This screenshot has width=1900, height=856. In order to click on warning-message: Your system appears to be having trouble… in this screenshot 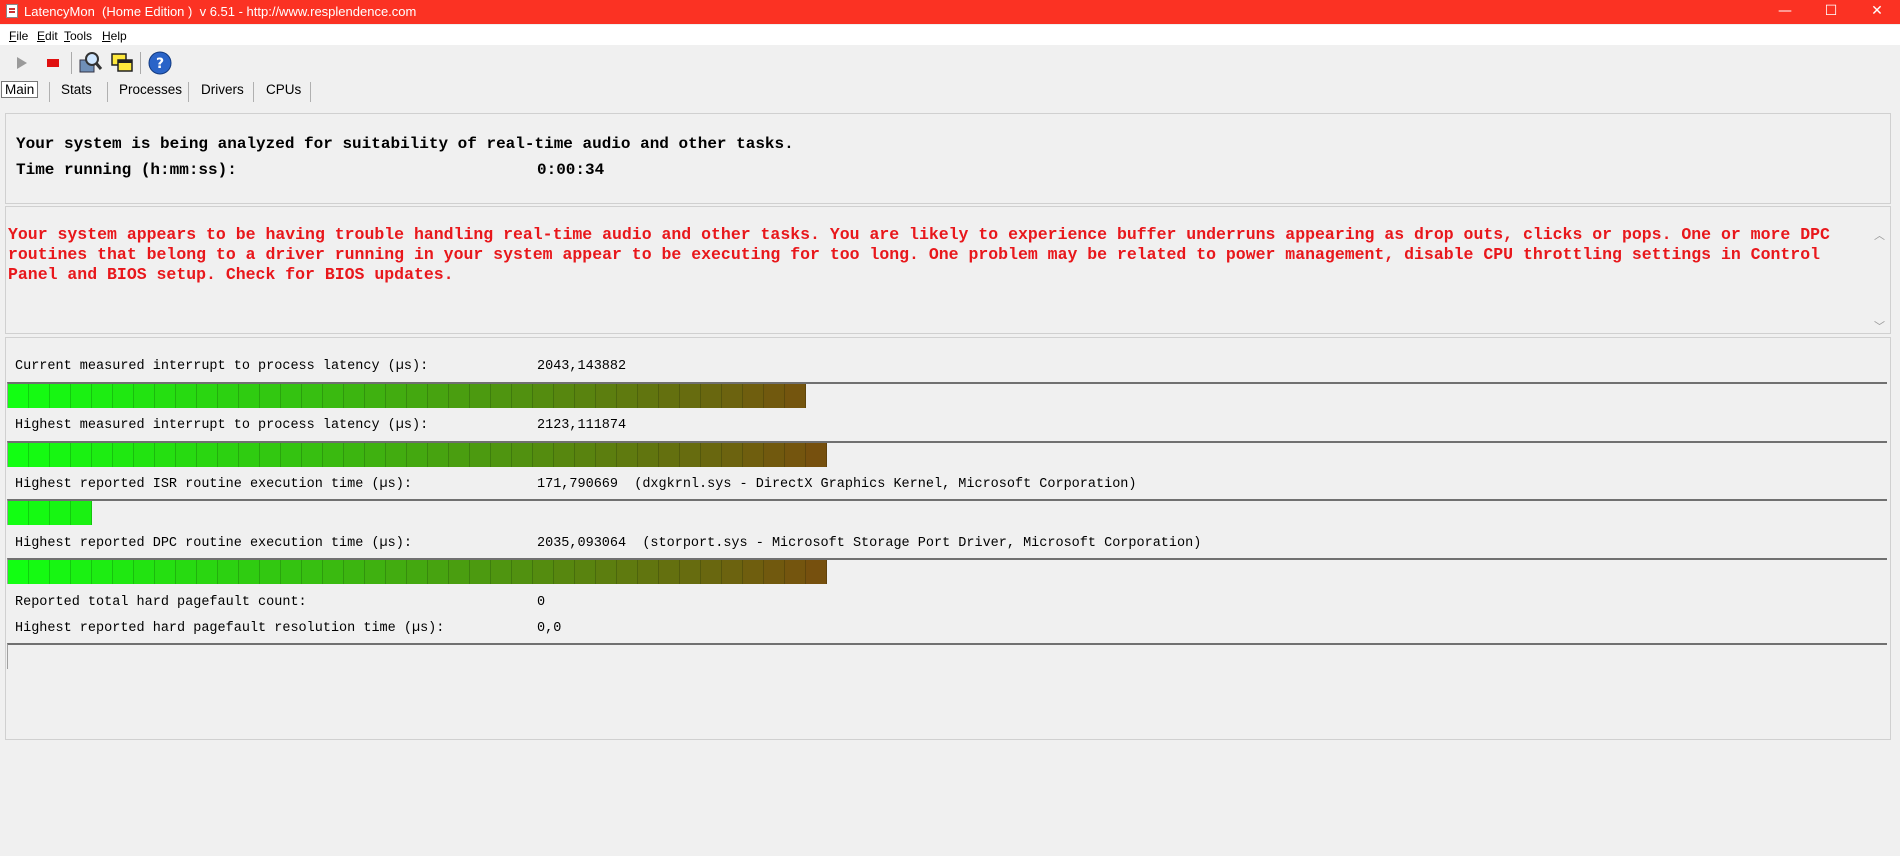, I will do `click(919, 254)`.